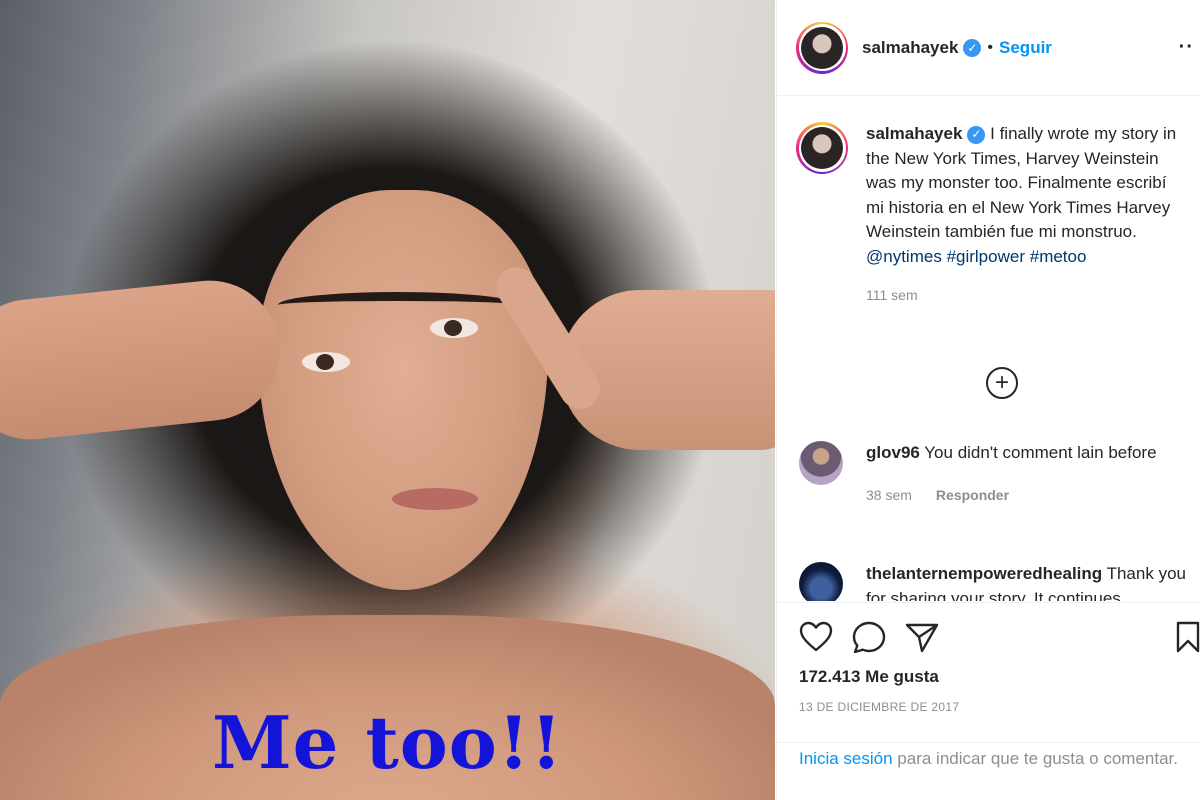  I want to click on comment-username: glov96, so click(893, 452).